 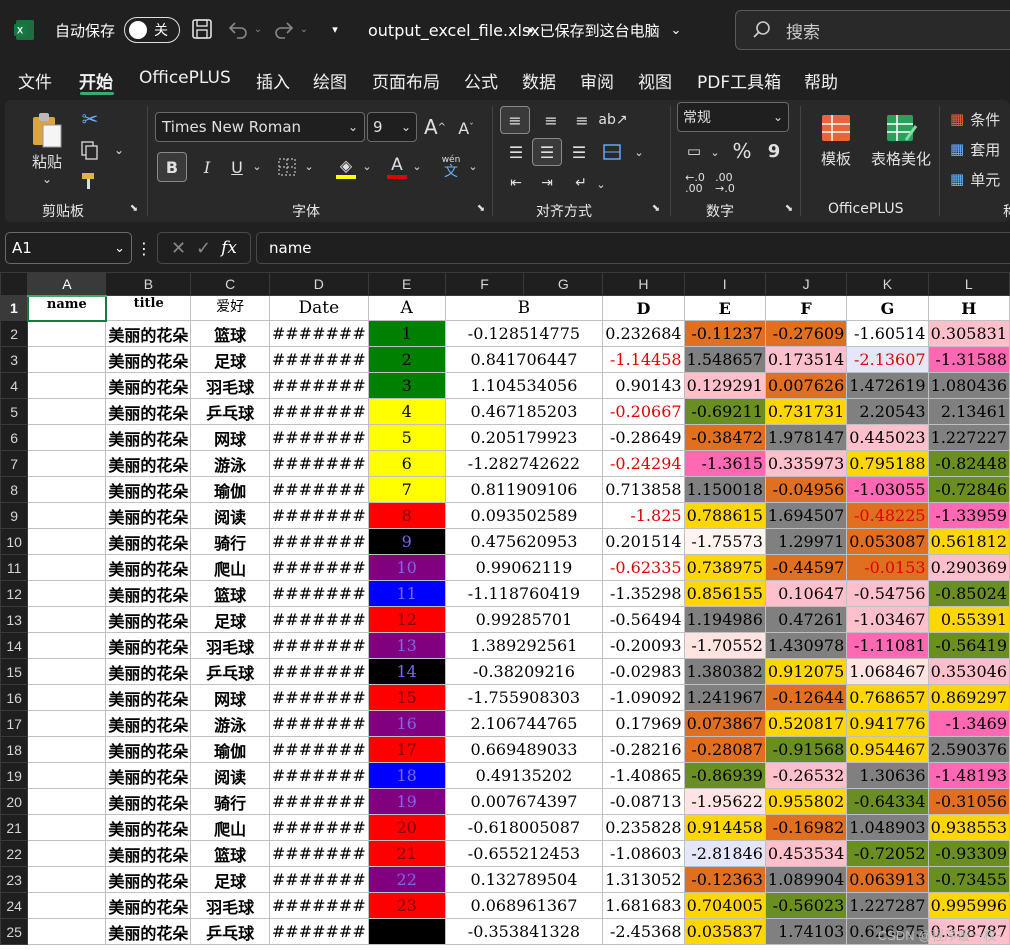 I want to click on cell-f-value: 0.10647, so click(x=806, y=593).